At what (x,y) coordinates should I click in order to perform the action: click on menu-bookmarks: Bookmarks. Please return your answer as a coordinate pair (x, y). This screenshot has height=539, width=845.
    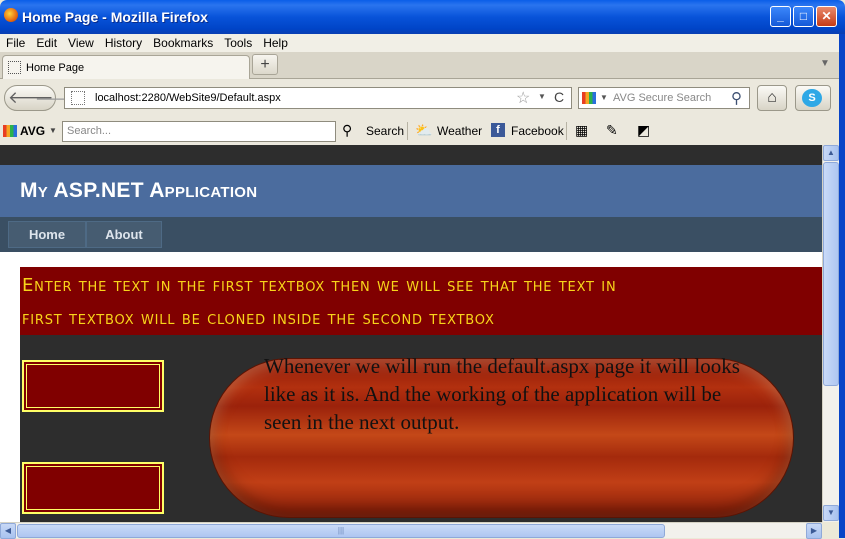
    Looking at the image, I should click on (182, 42).